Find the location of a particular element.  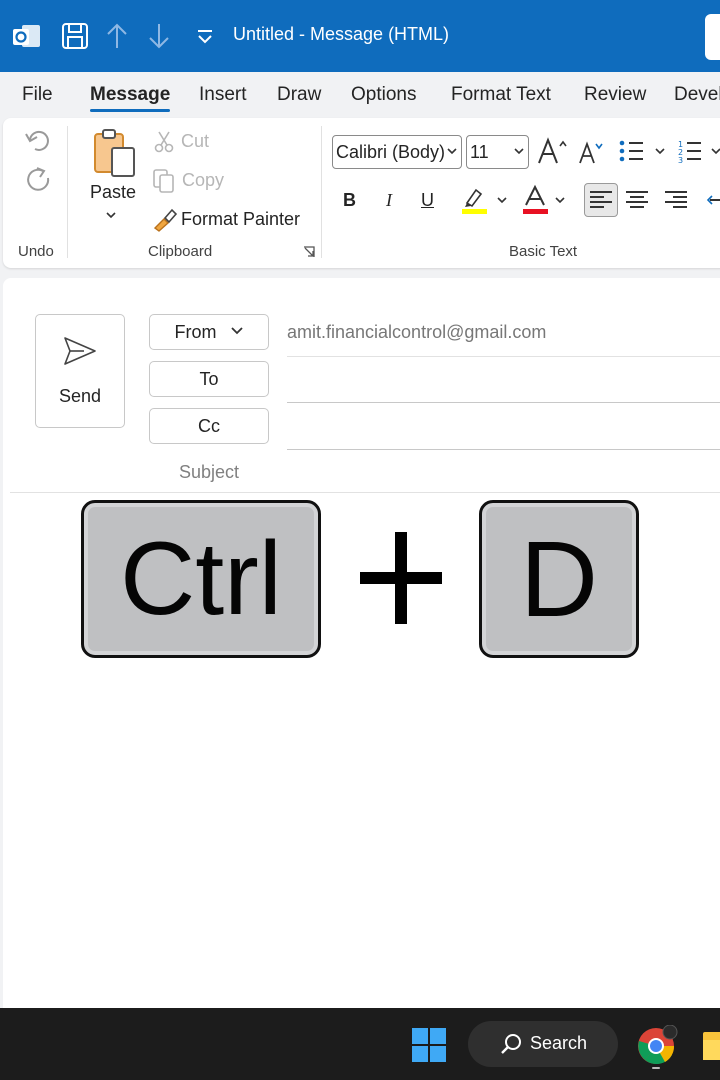

ctrl-key-label: Ctrl is located at coordinates (201, 579).